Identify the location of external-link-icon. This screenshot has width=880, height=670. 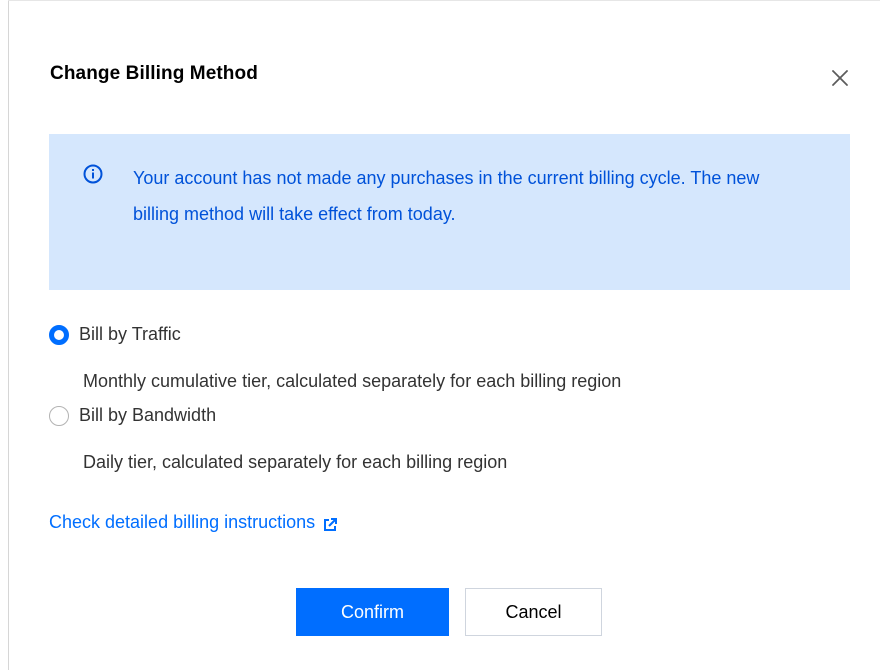
(330, 523).